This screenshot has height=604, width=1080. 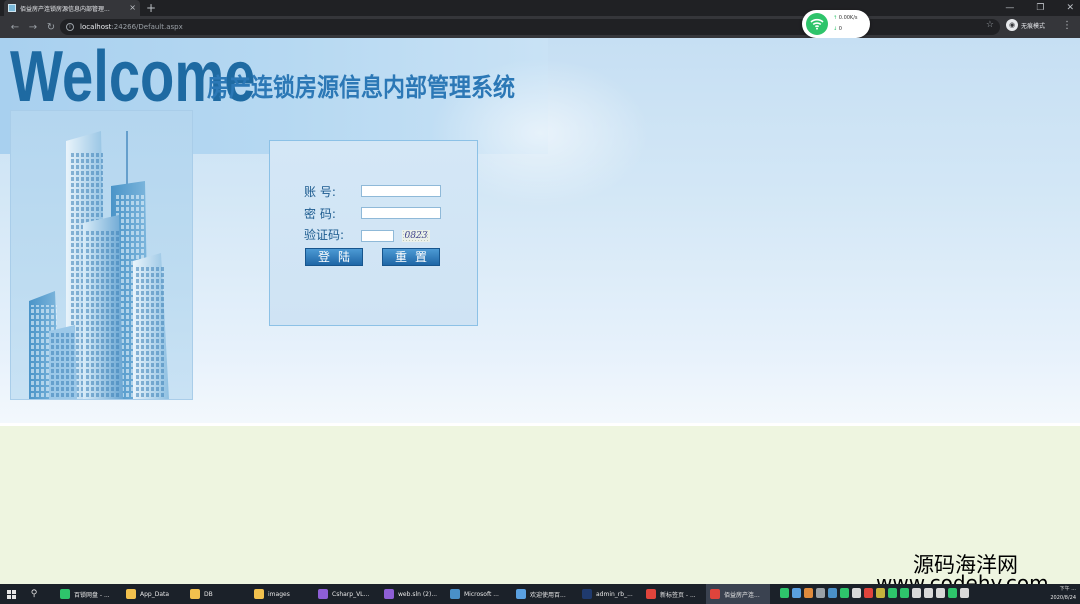 What do you see at coordinates (151, 8) in the screenshot?
I see `new-tab-button: +` at bounding box center [151, 8].